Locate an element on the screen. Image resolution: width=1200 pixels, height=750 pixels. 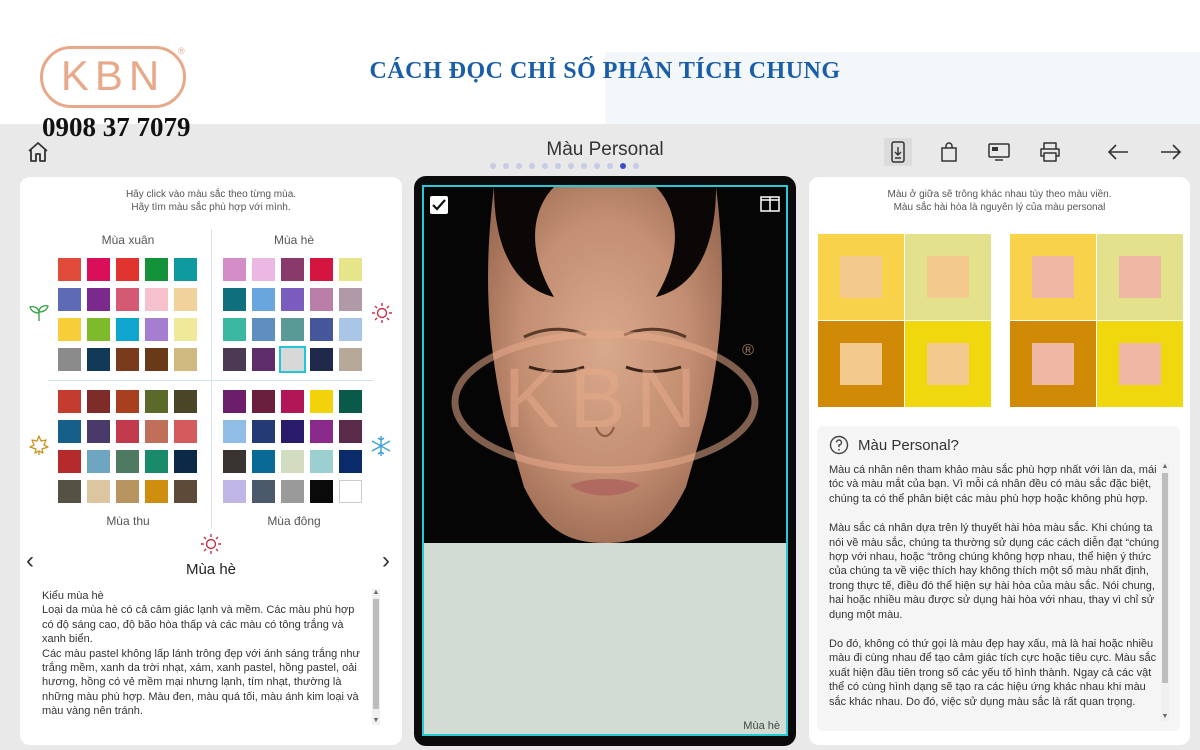
arrow-right-icon is located at coordinates (1171, 152).